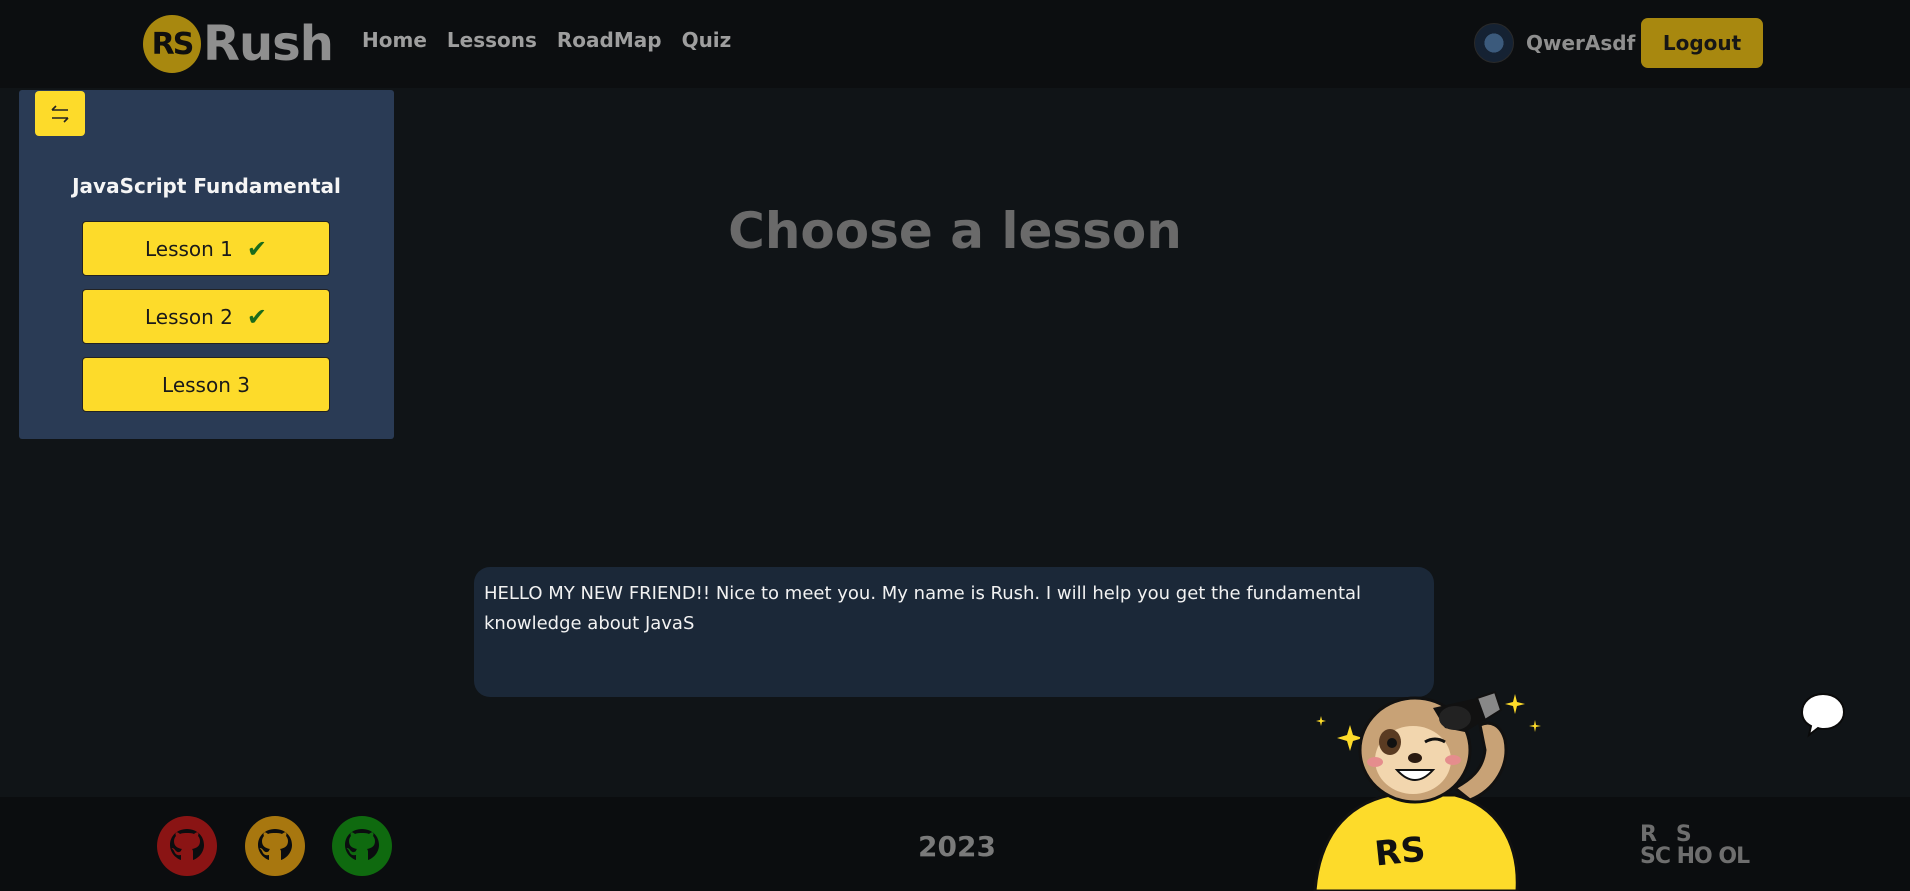 Image resolution: width=1910 pixels, height=891 pixels. I want to click on footer-year: 2023, so click(957, 846).